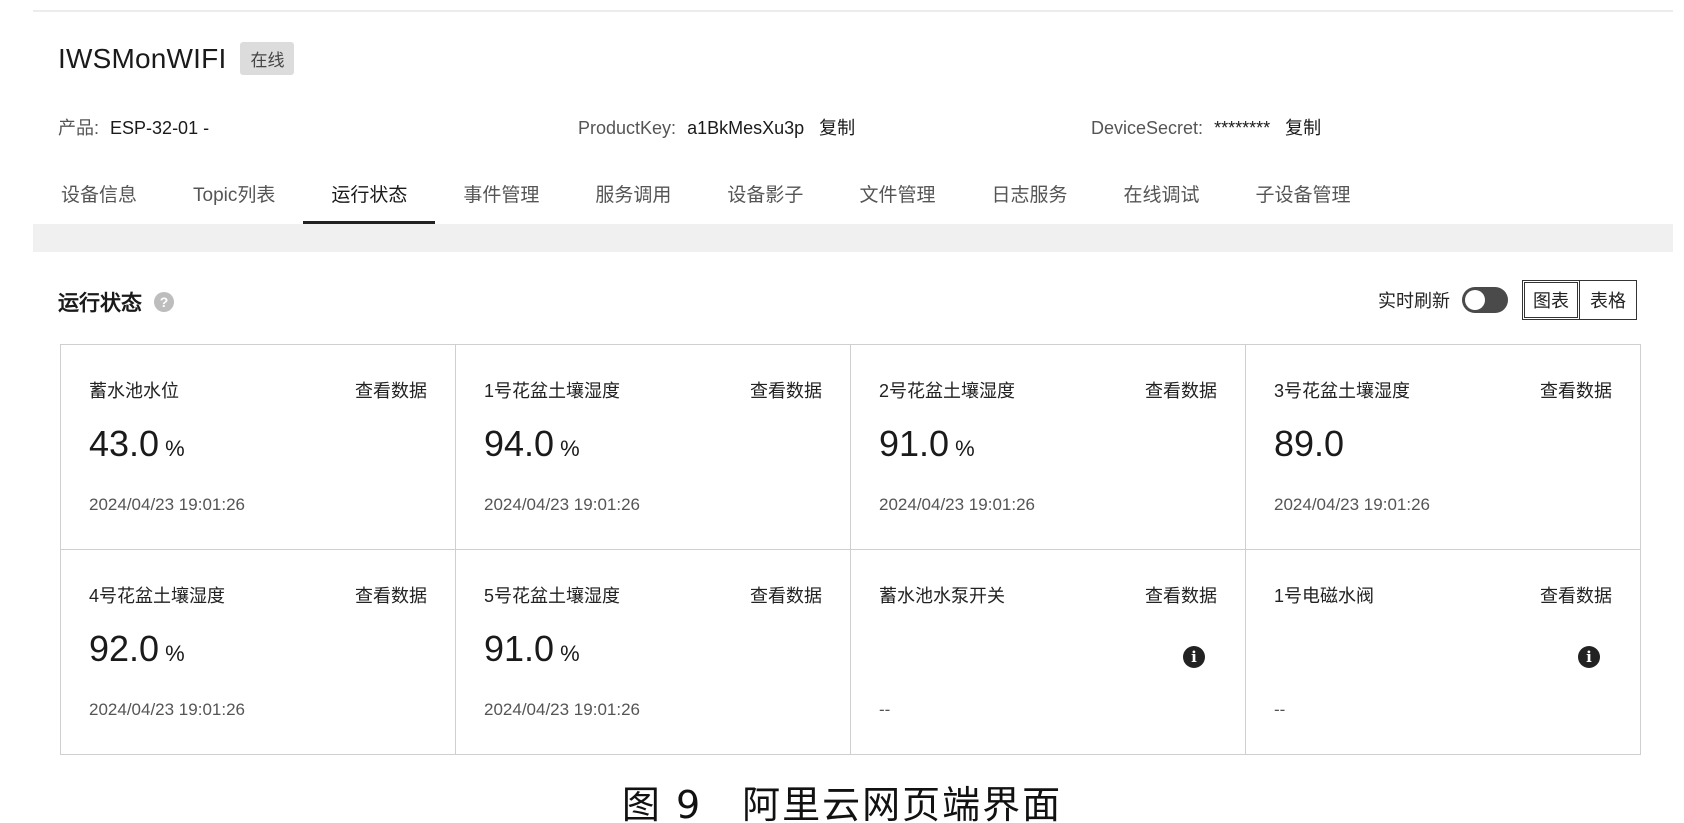 This screenshot has width=1684, height=823. I want to click on card-title: 蓄水池水位, so click(134, 391).